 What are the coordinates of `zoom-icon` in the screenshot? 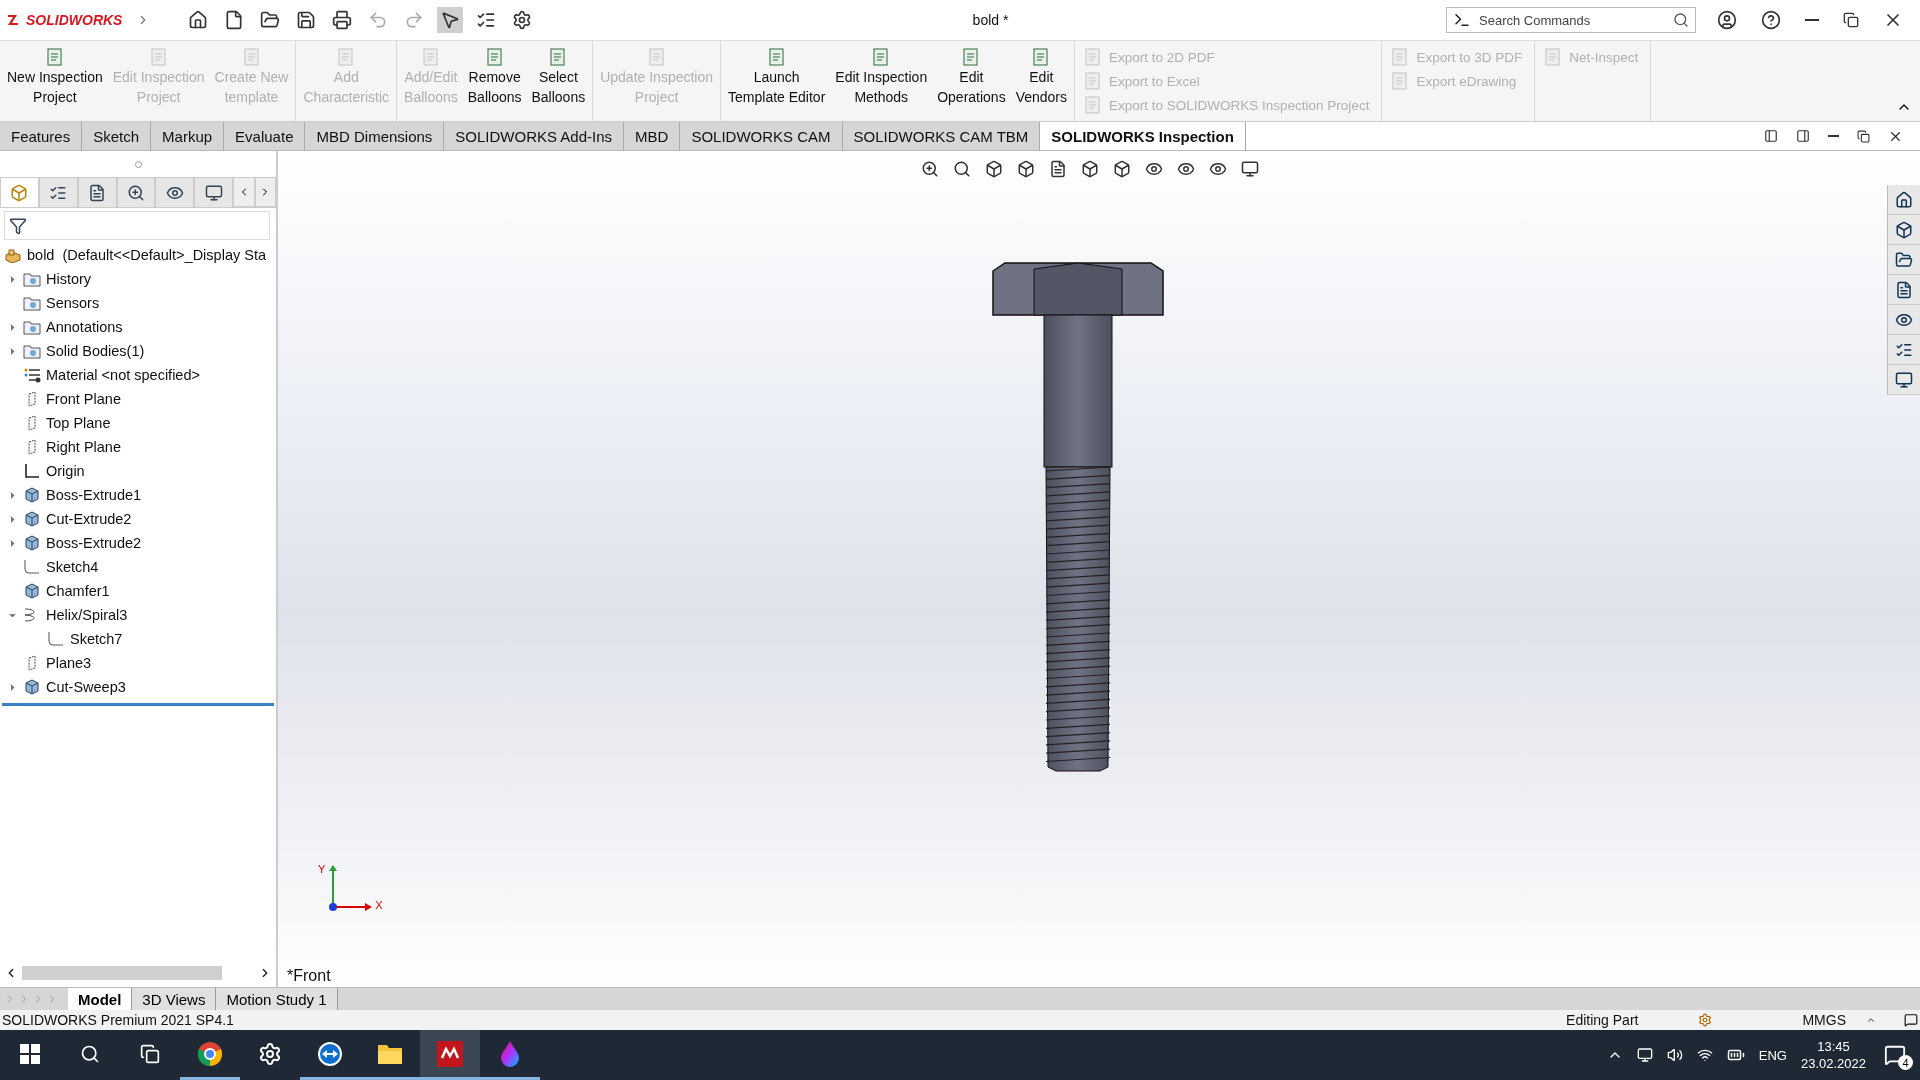 It's located at (930, 169).